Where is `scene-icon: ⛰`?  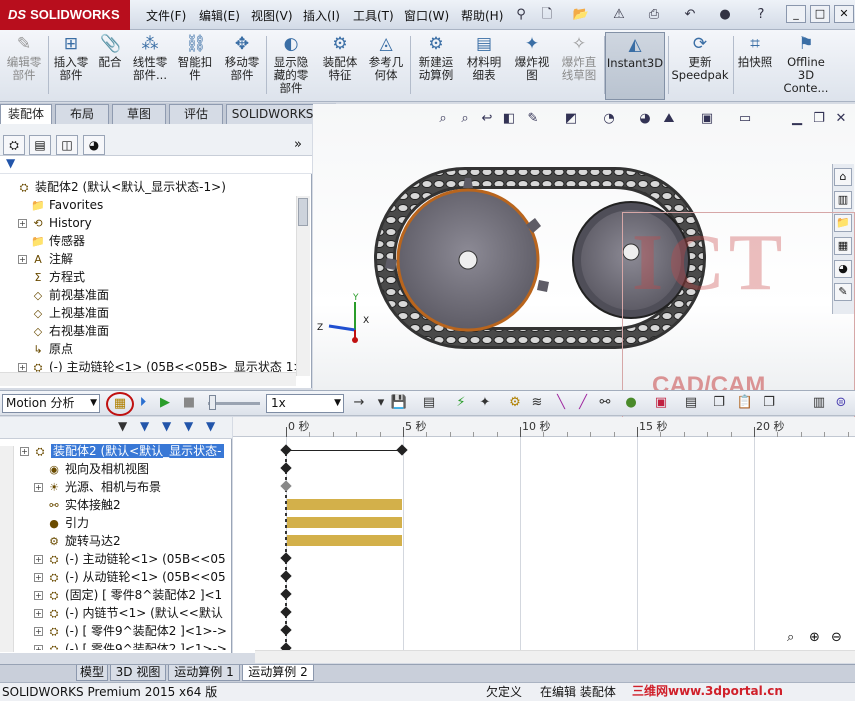
scene-icon: ⛰ is located at coordinates (669, 119).